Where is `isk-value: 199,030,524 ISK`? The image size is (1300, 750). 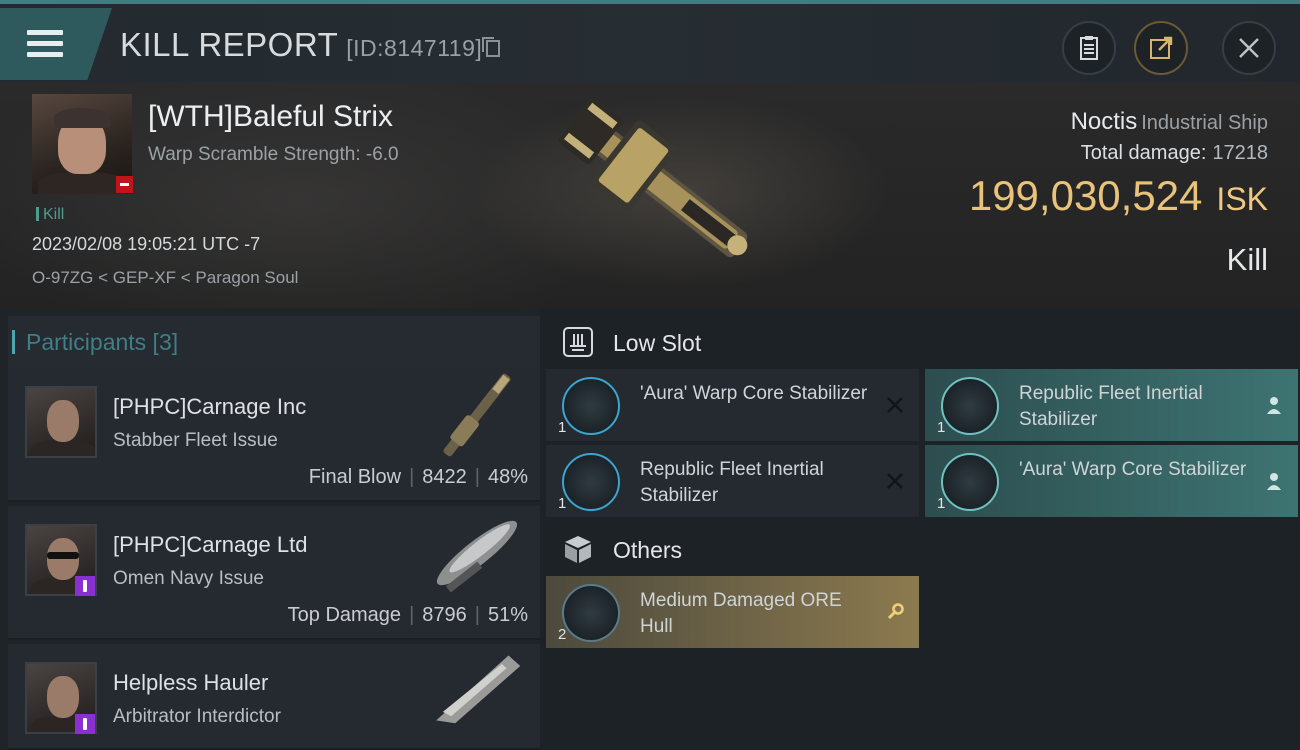 isk-value: 199,030,524 ISK is located at coordinates (1118, 196).